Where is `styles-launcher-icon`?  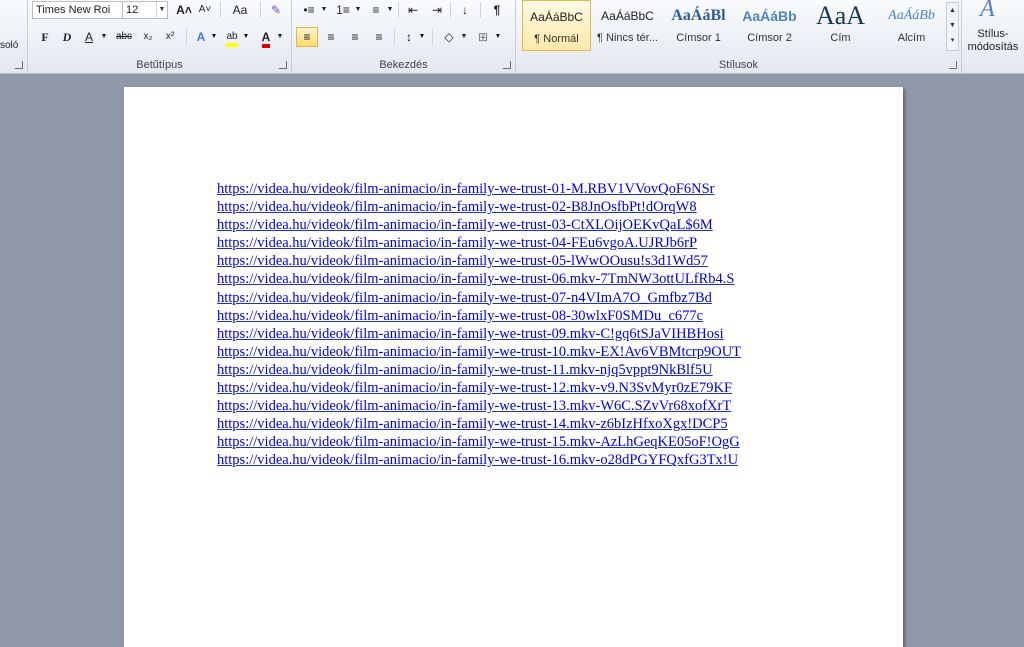
styles-launcher-icon is located at coordinates (953, 65).